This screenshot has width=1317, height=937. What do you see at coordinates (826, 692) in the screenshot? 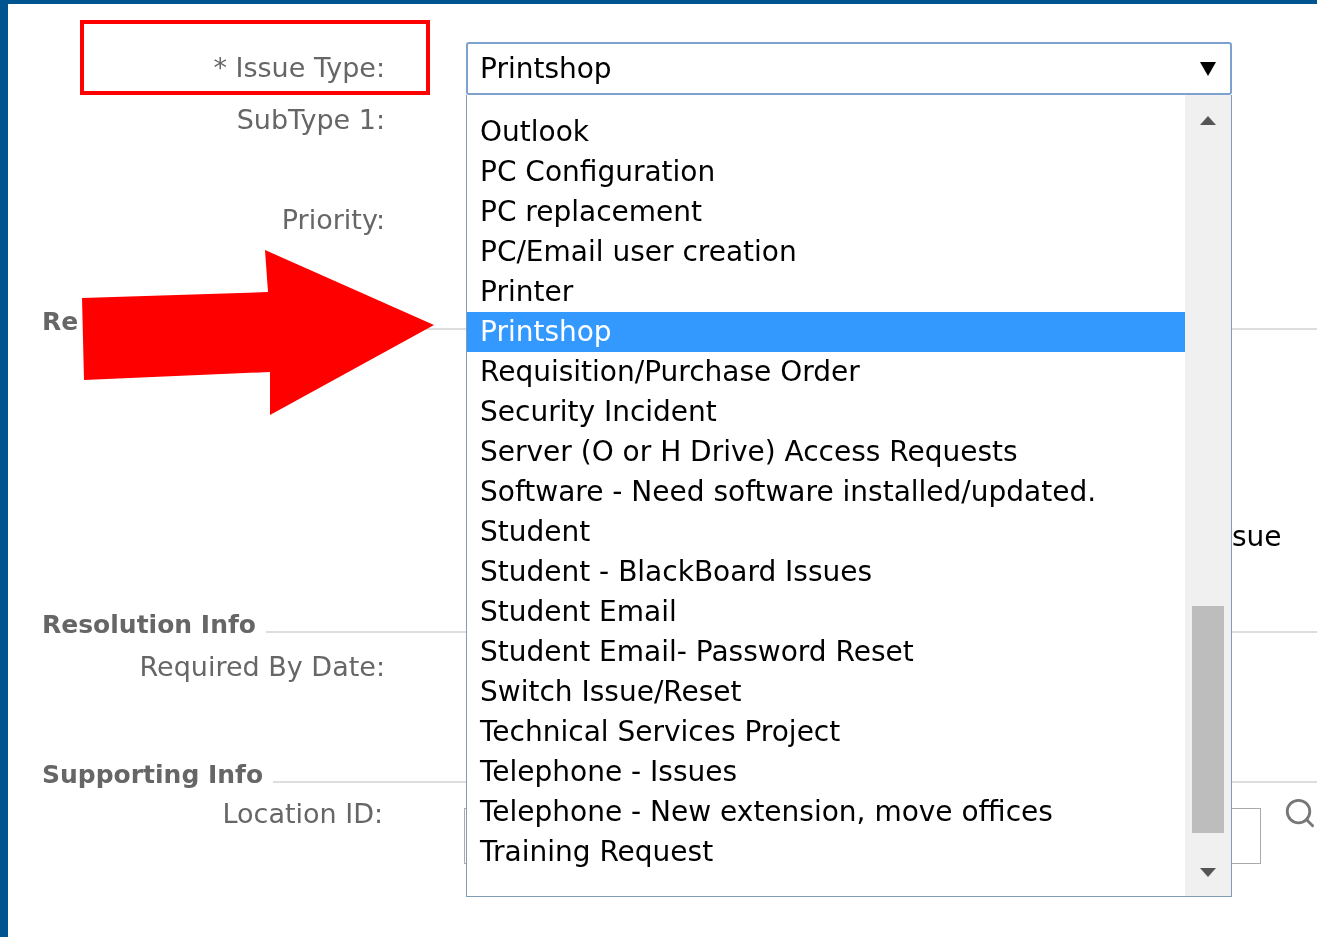
I see `dropdown-option: Switch Issue/Reset` at bounding box center [826, 692].